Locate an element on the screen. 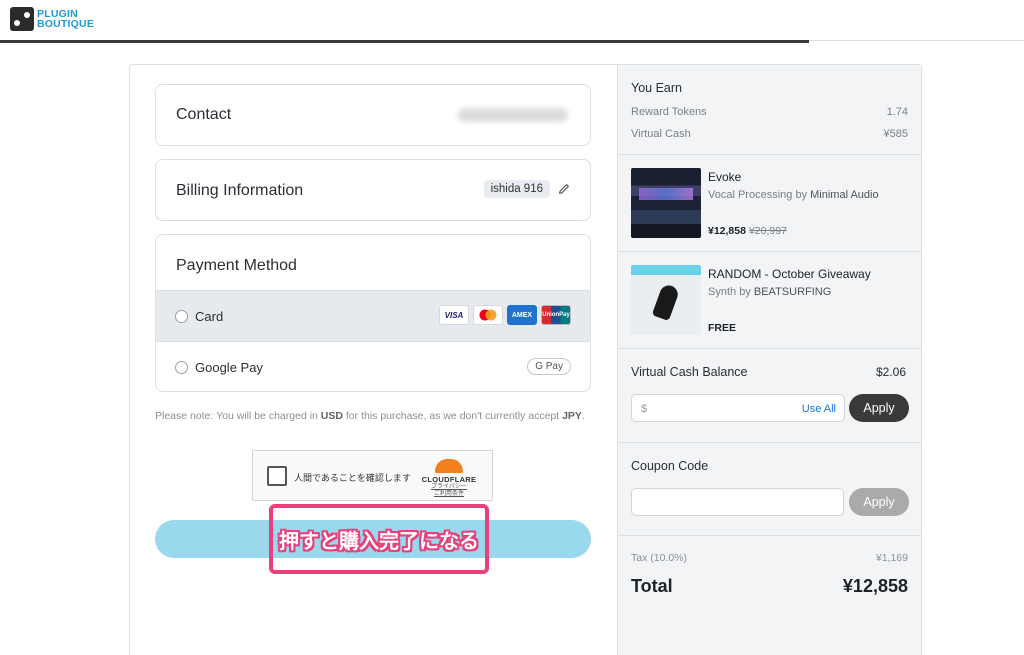 This screenshot has width=1024, height=655. virtual-cash-balance-title: Virtual Cash Balance is located at coordinates (689, 372).